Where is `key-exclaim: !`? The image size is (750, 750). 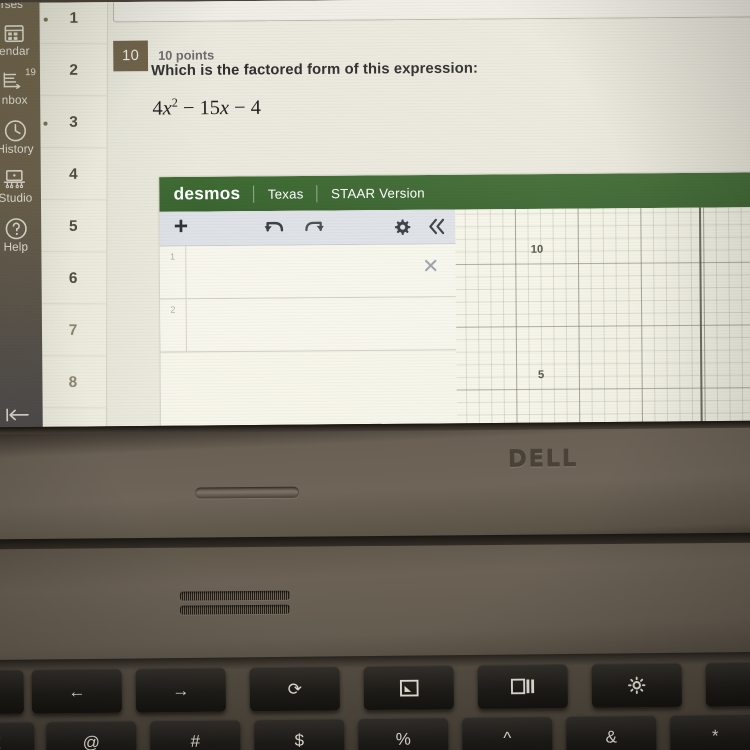 key-exclaim: ! is located at coordinates (17, 735).